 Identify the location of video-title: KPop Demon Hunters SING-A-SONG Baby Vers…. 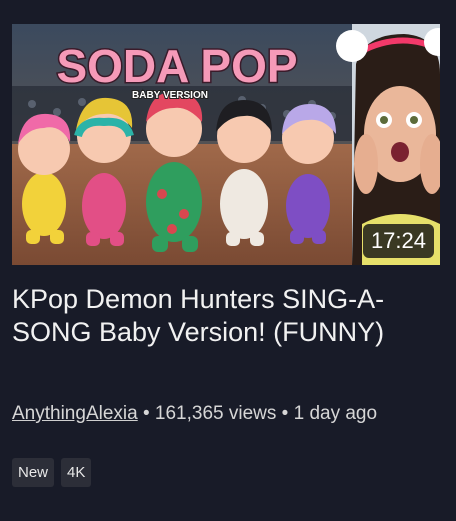
(222, 316).